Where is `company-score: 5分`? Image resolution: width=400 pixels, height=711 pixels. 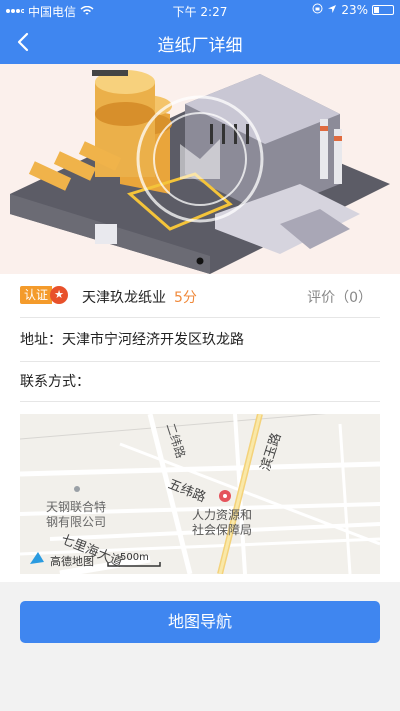
company-score: 5分 is located at coordinates (185, 298).